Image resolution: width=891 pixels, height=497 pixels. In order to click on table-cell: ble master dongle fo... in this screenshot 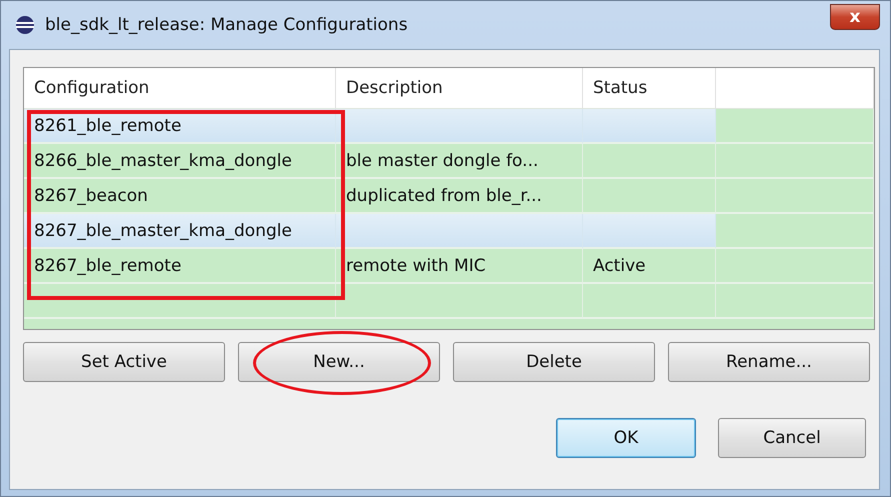, I will do `click(459, 161)`.